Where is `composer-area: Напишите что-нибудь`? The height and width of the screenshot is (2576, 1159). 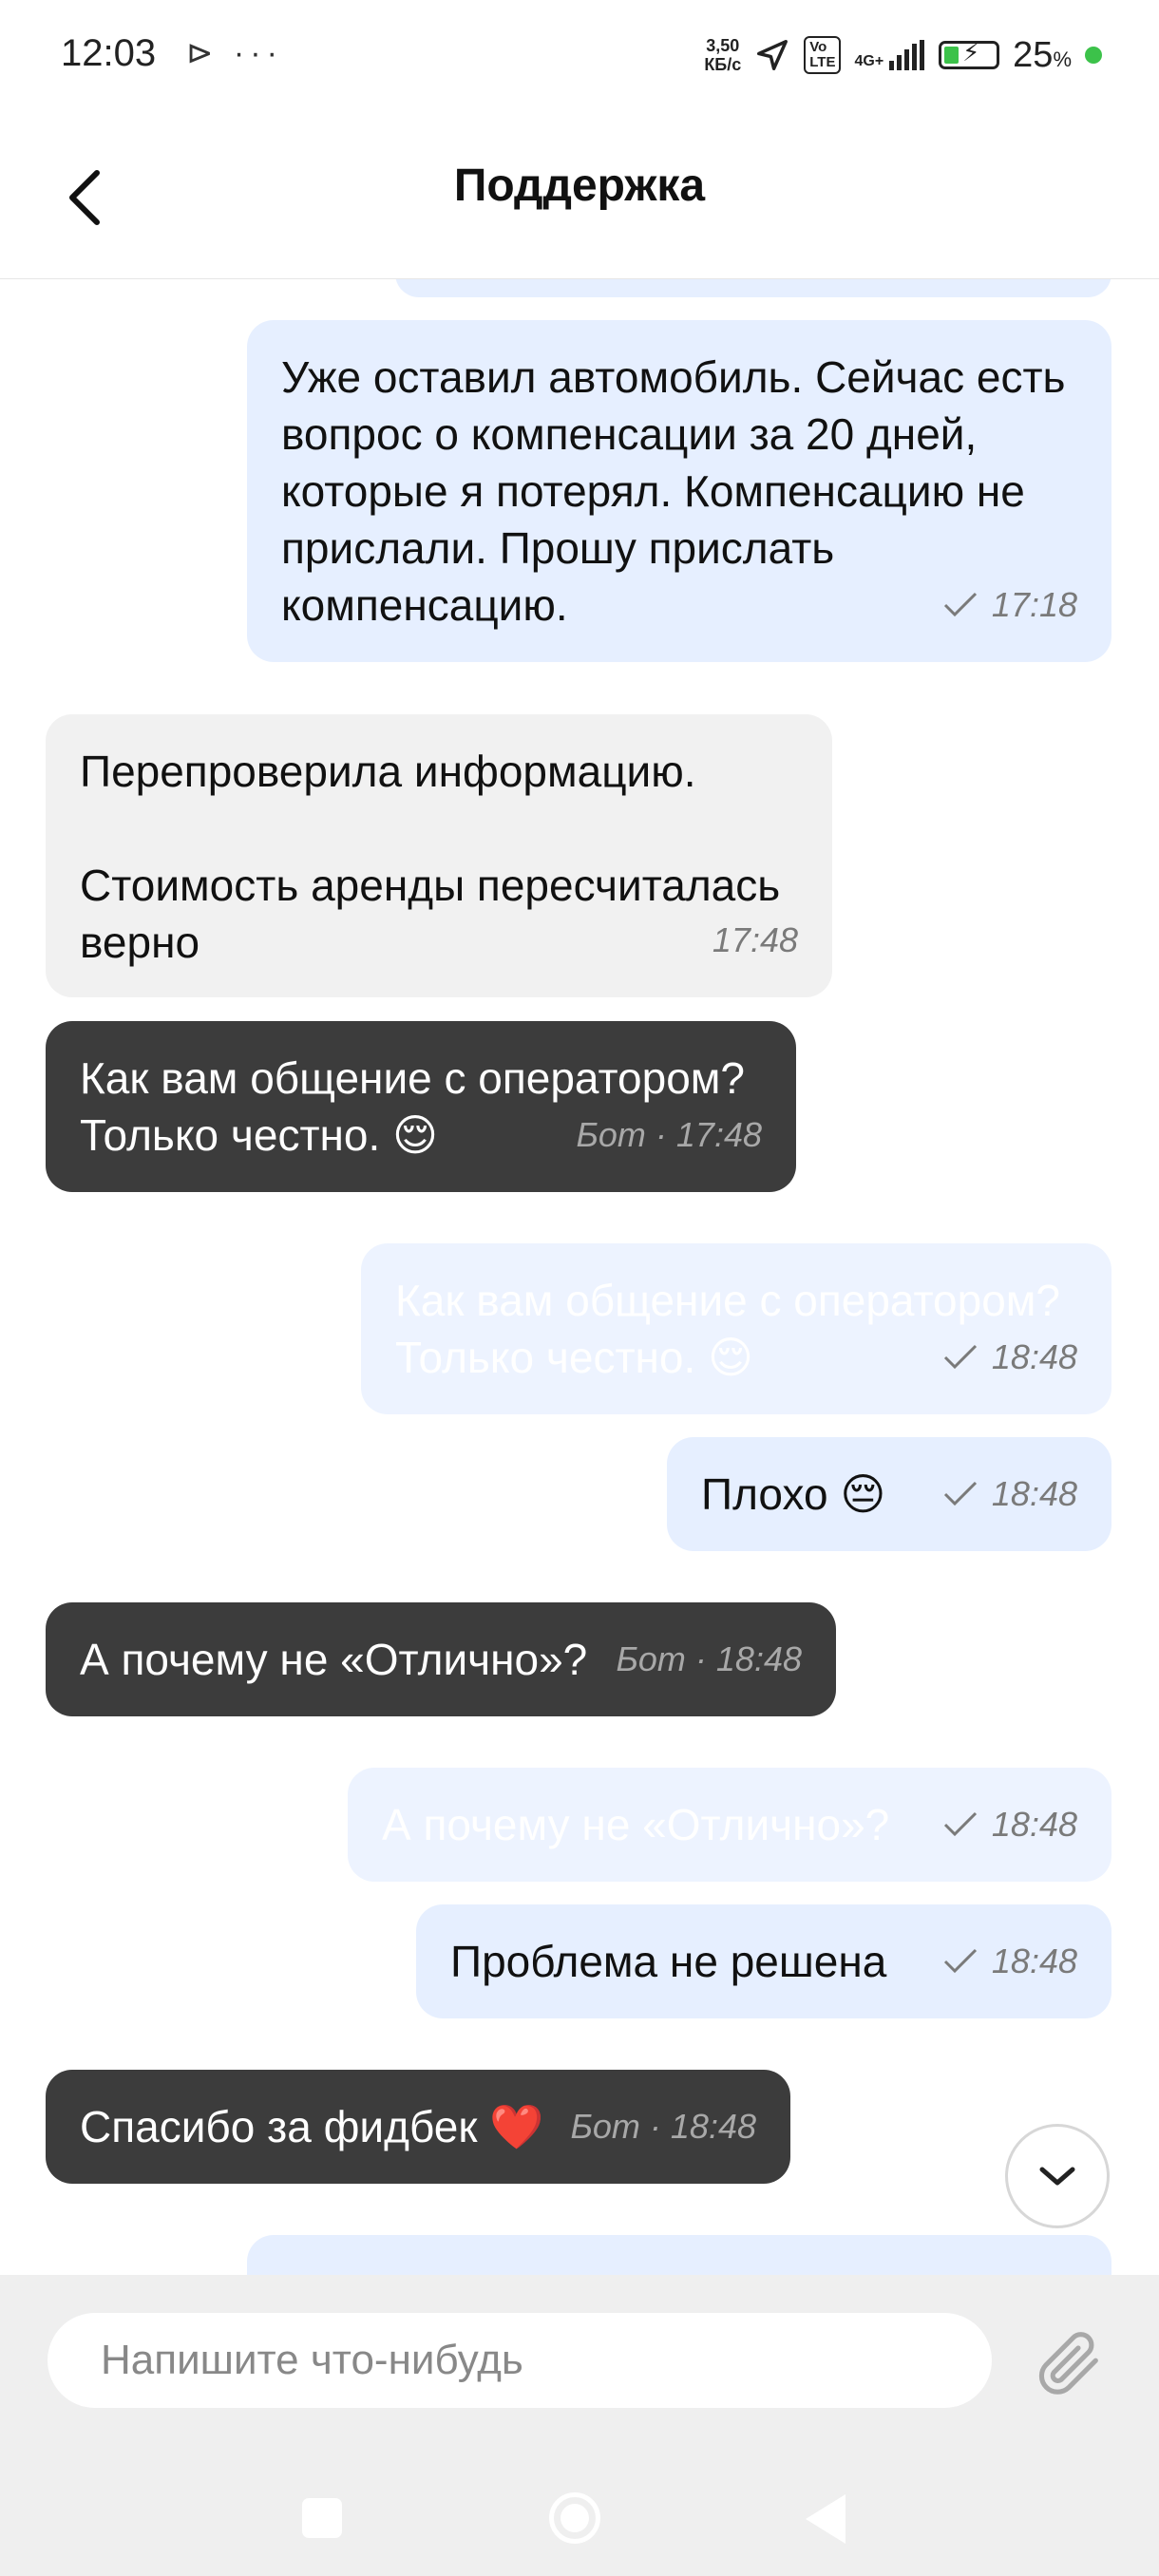
composer-area: Напишите что-нибудь is located at coordinates (579, 2425).